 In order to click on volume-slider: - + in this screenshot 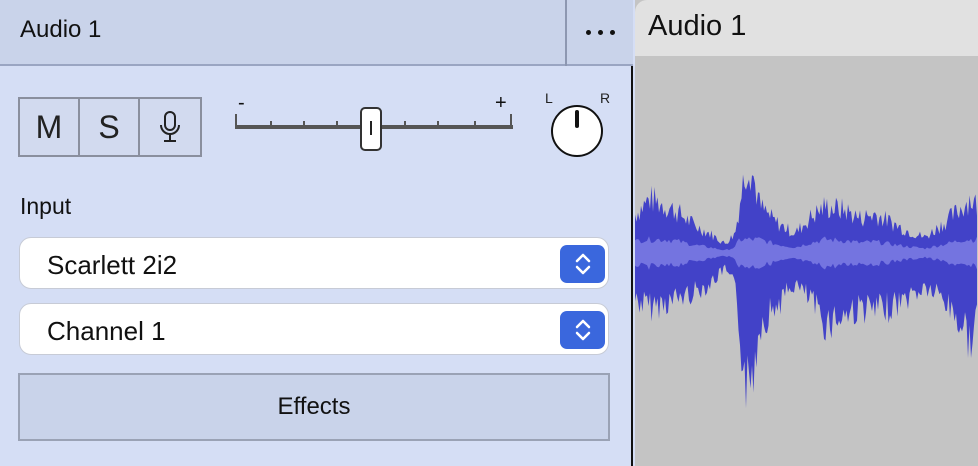, I will do `click(372, 127)`.